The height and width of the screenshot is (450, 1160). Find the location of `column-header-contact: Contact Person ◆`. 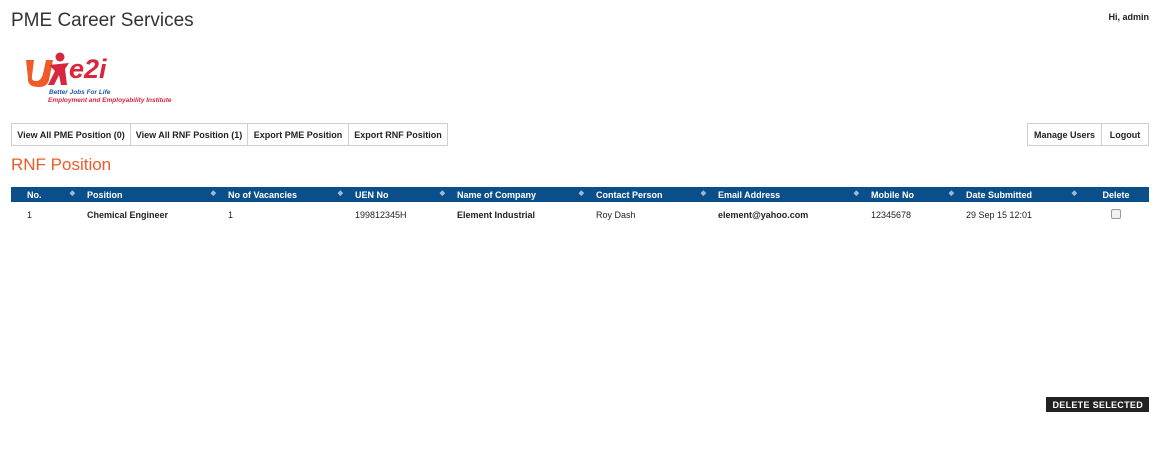

column-header-contact: Contact Person ◆ is located at coordinates (651, 194).